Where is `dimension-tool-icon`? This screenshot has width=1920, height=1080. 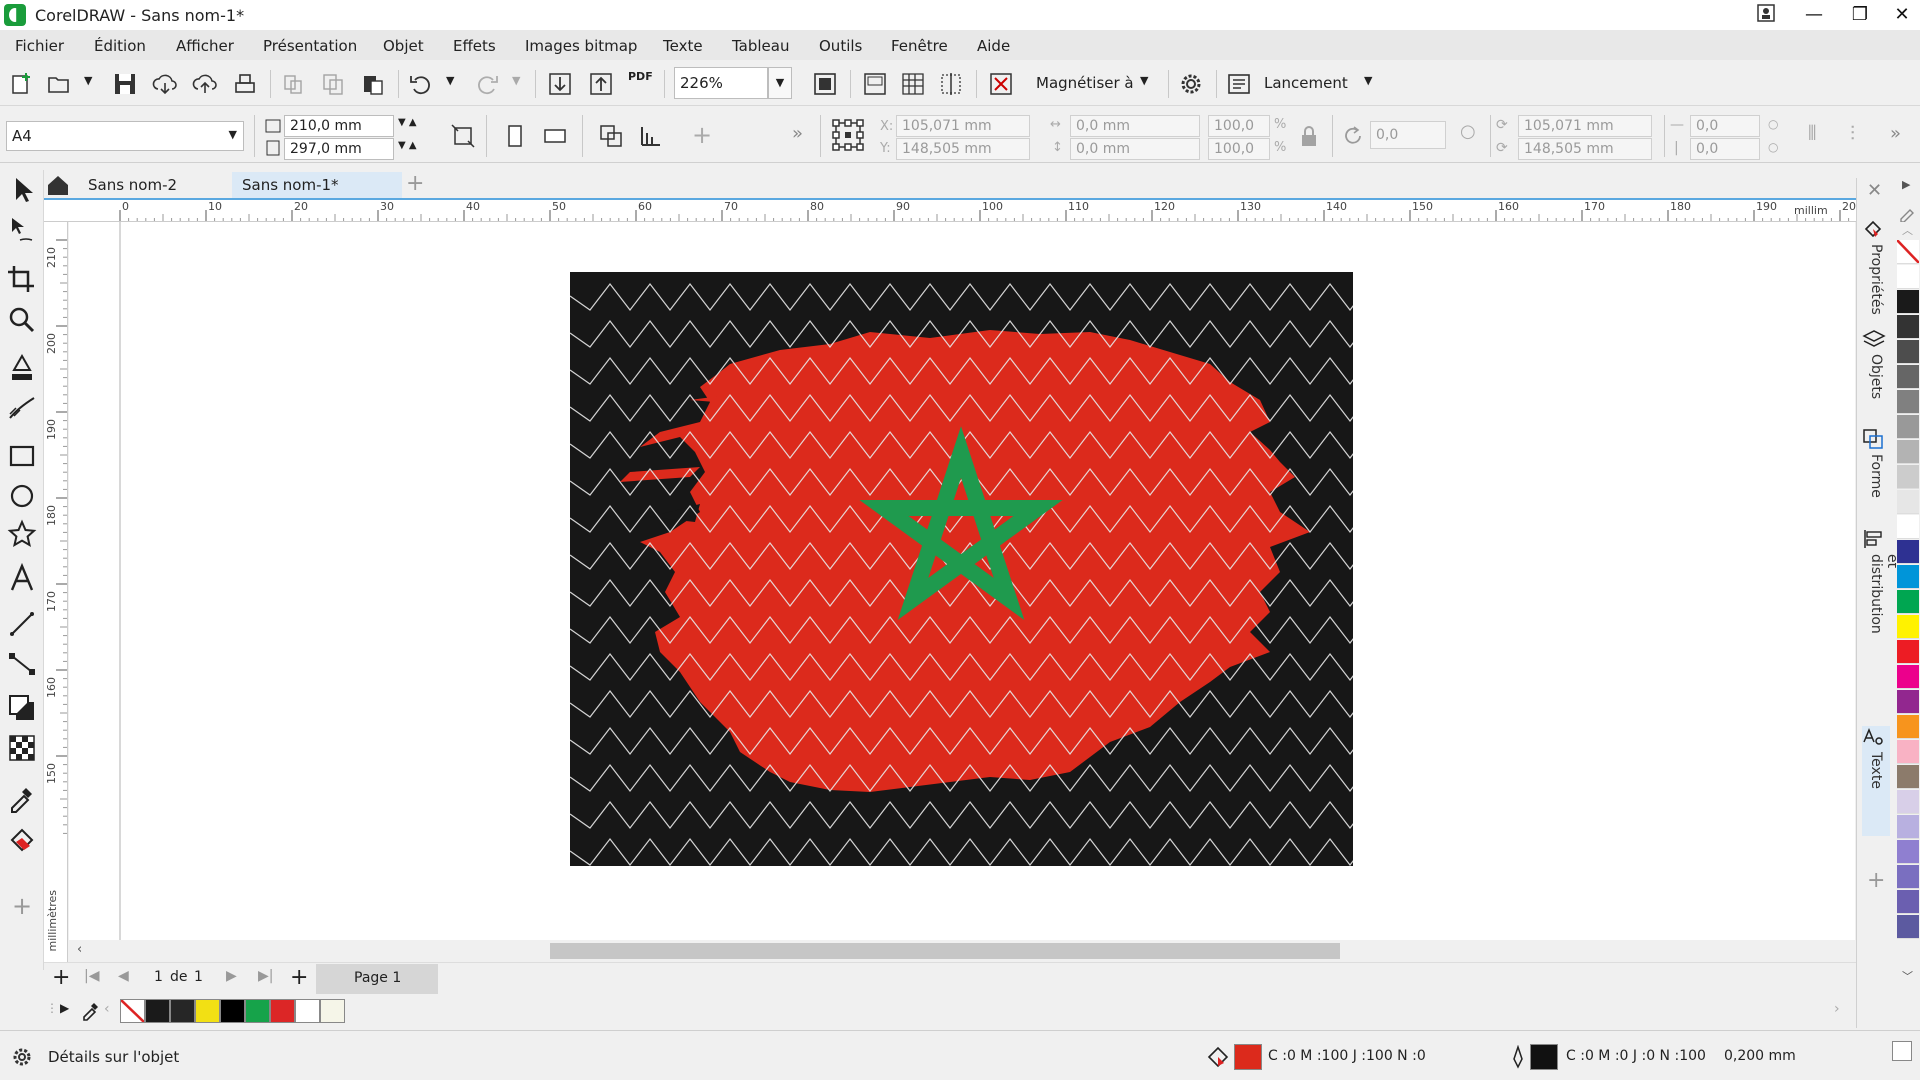
dimension-tool-icon is located at coordinates (22, 624).